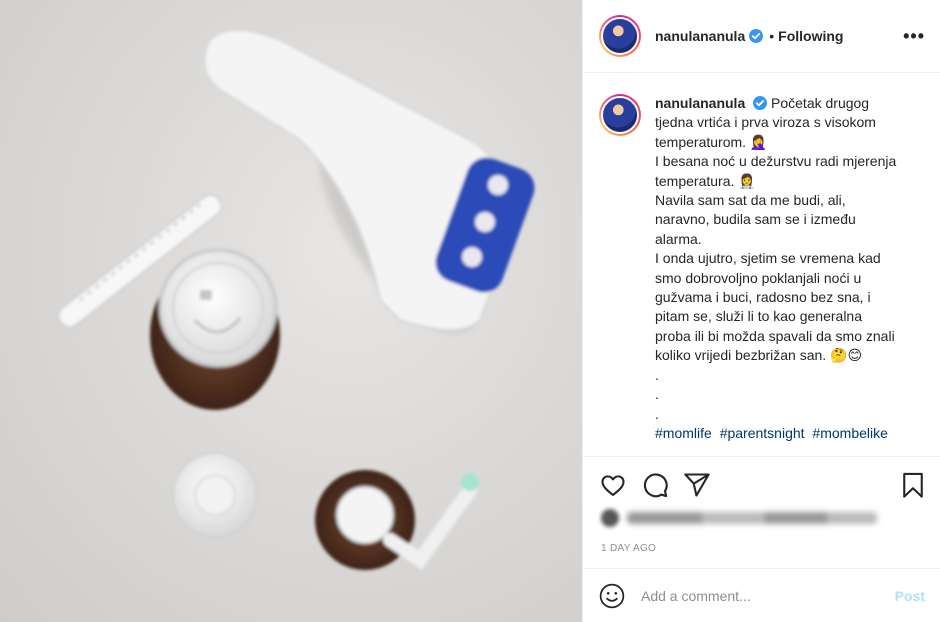  I want to click on post-header: nanulananula • Following •••, so click(761, 36).